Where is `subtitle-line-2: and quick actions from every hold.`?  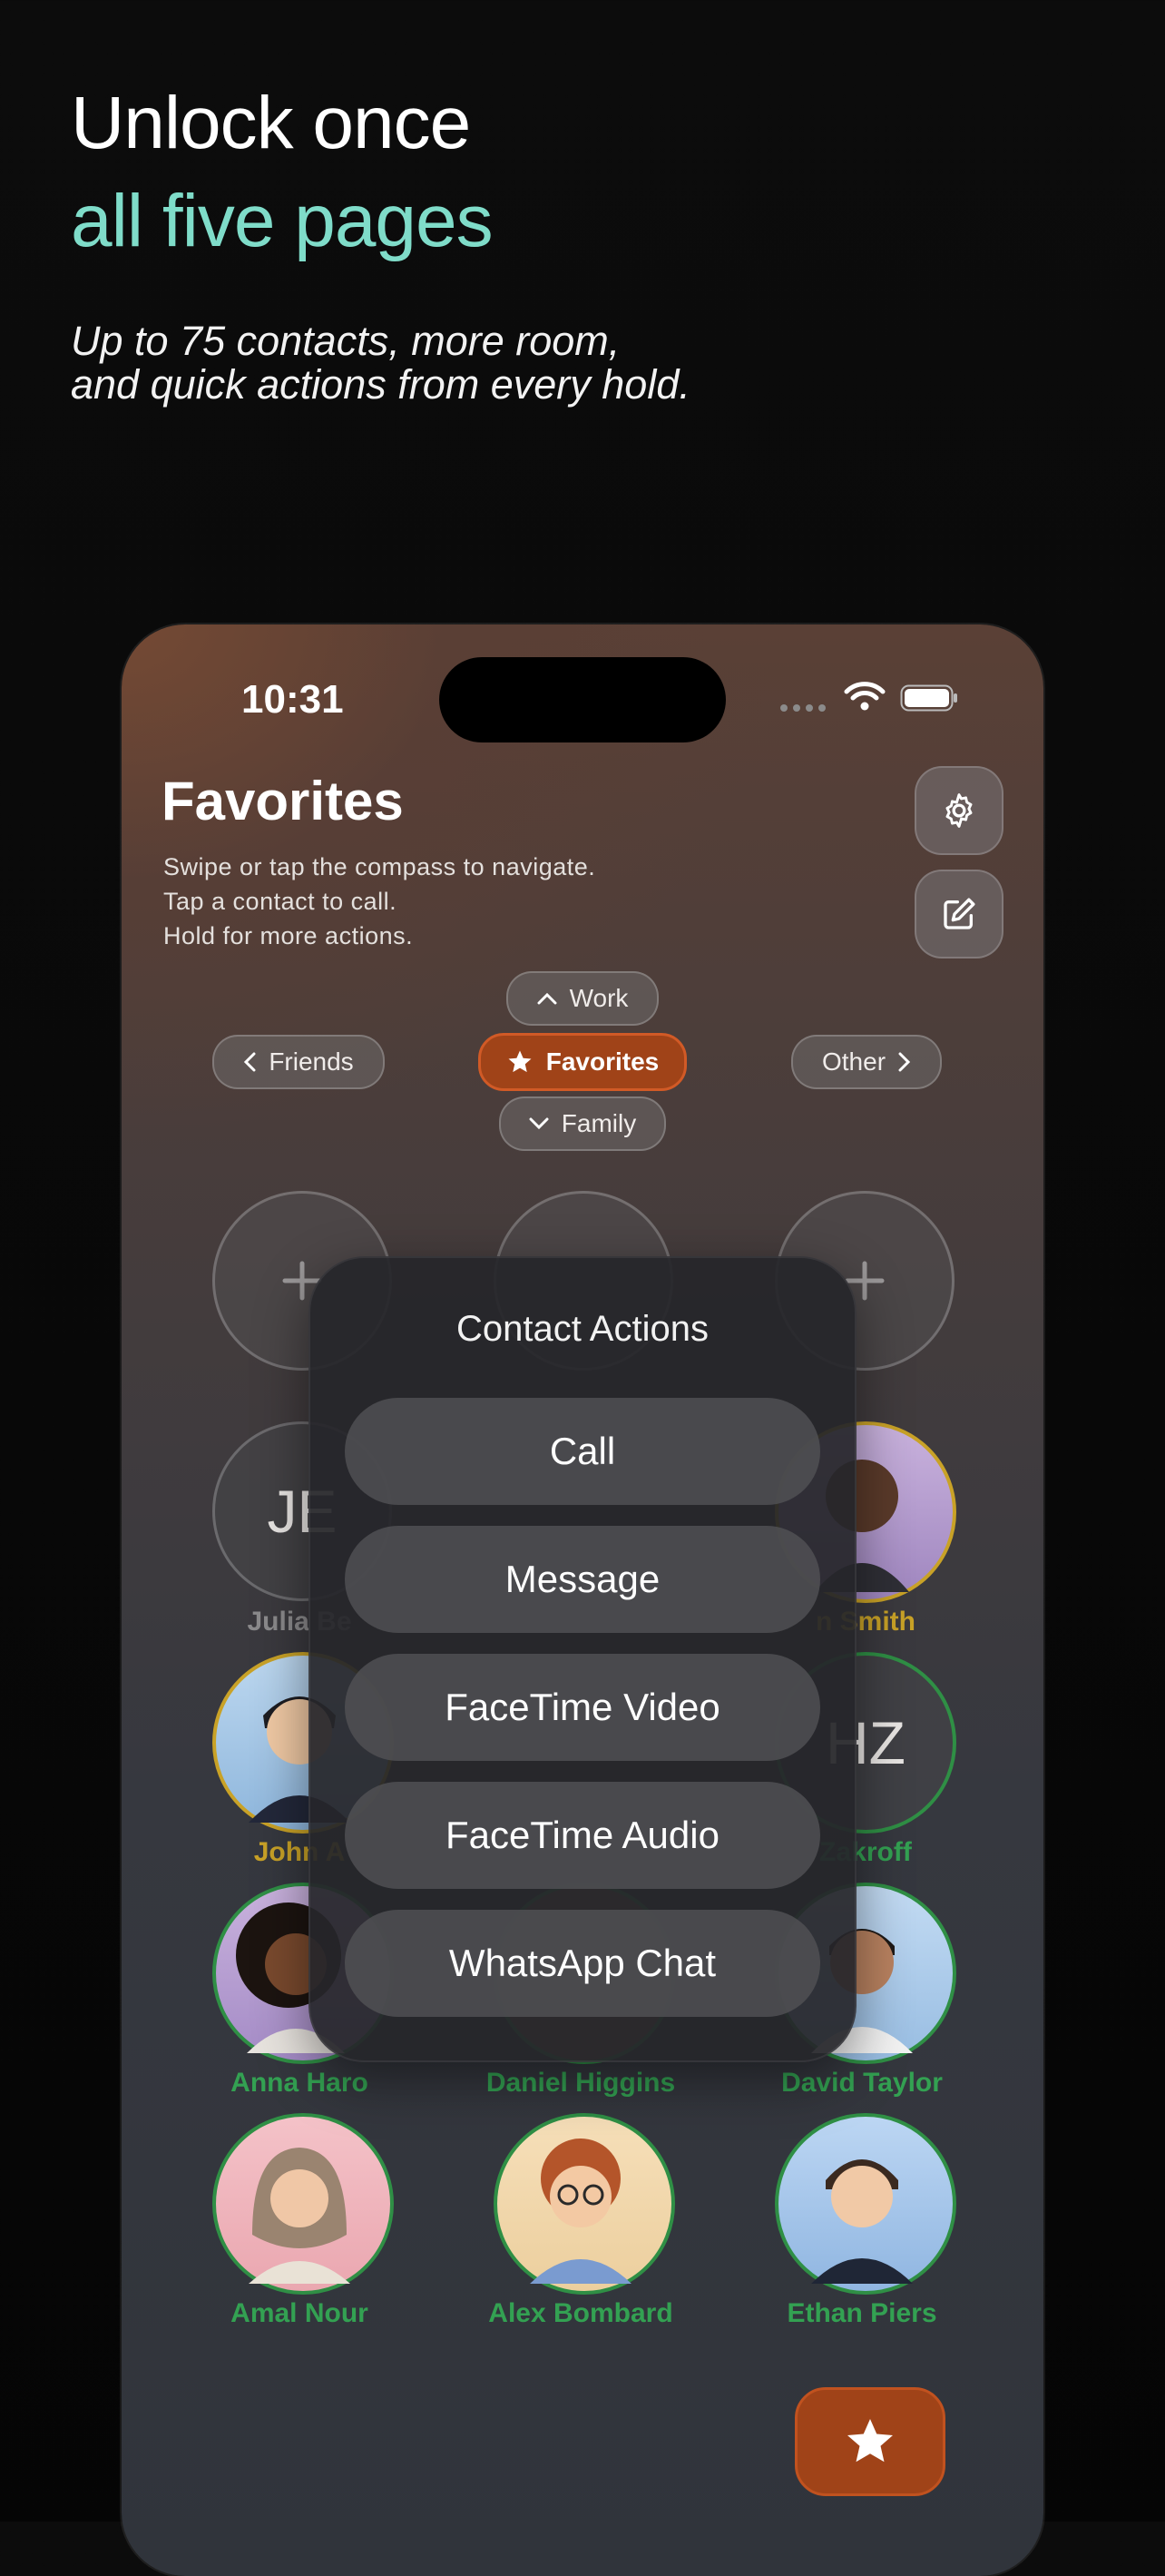
subtitle-line-2: and quick actions from every hold. is located at coordinates (380, 384).